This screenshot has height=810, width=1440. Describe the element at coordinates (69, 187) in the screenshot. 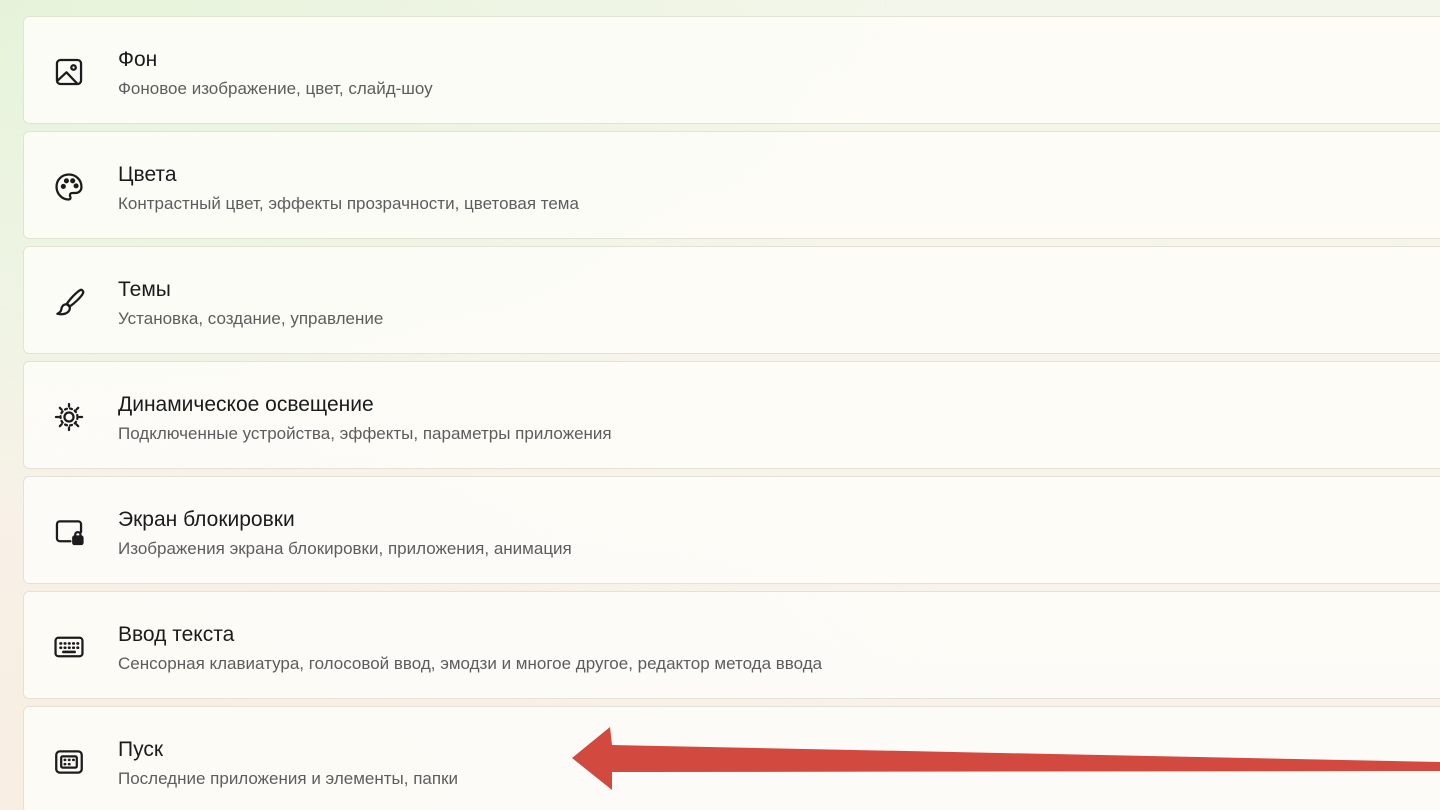

I see `palette-icon` at that location.